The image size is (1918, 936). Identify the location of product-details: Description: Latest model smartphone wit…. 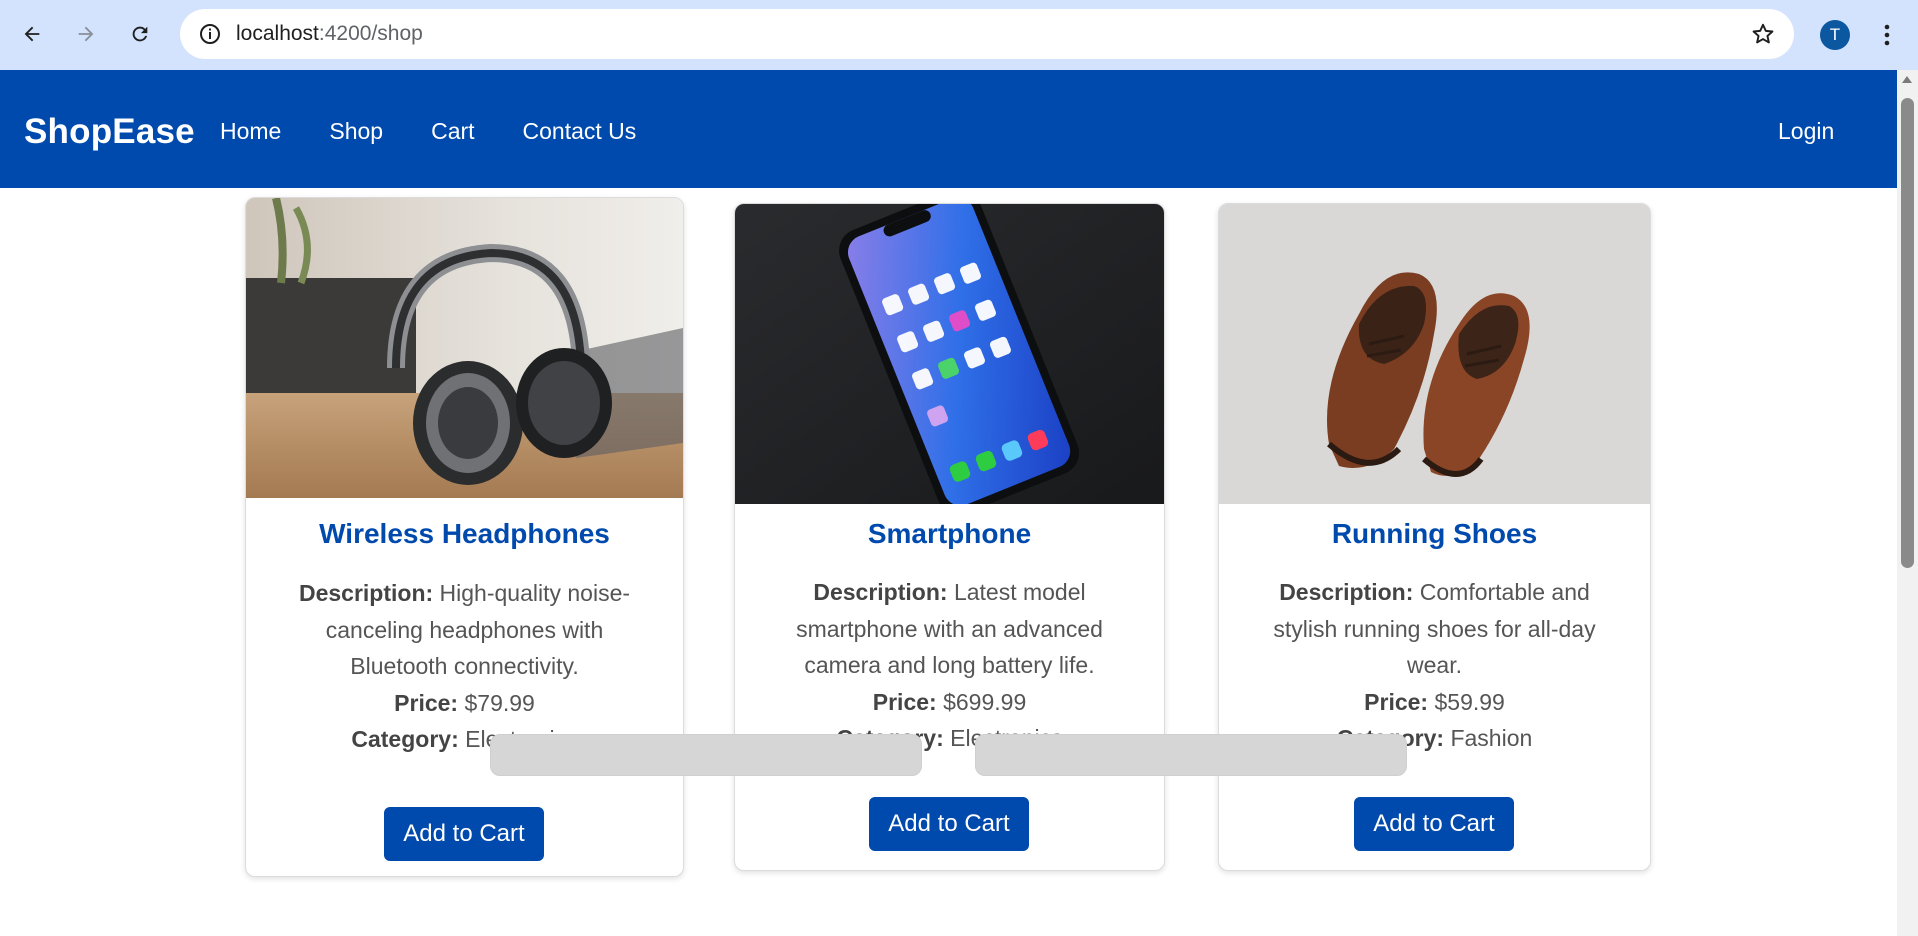
(949, 665).